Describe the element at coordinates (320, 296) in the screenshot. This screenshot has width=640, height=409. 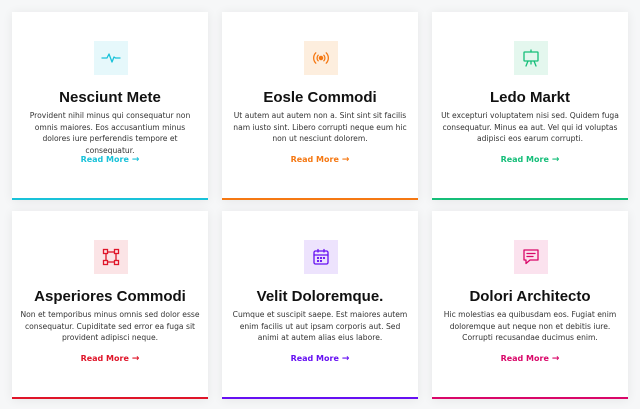
I see `card-title: Velit Doloremque.` at that location.